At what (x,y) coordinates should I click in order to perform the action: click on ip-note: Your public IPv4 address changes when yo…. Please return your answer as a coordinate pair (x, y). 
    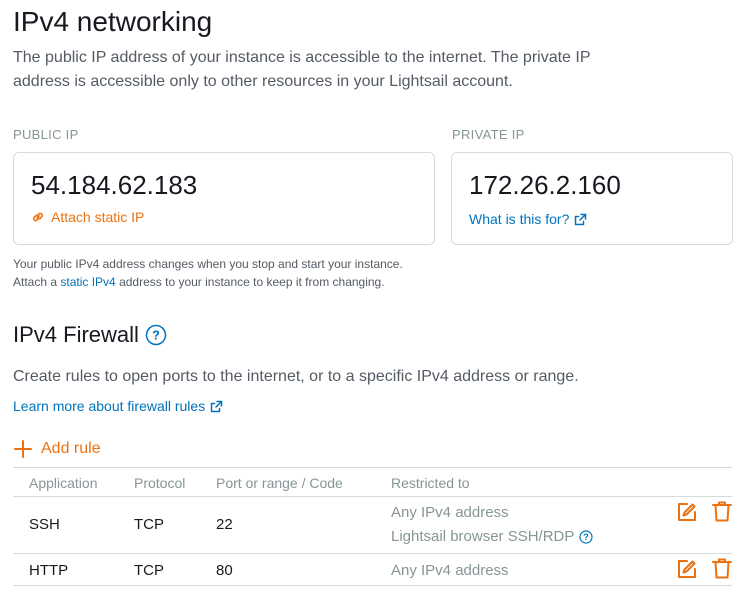
    Looking at the image, I should click on (373, 273).